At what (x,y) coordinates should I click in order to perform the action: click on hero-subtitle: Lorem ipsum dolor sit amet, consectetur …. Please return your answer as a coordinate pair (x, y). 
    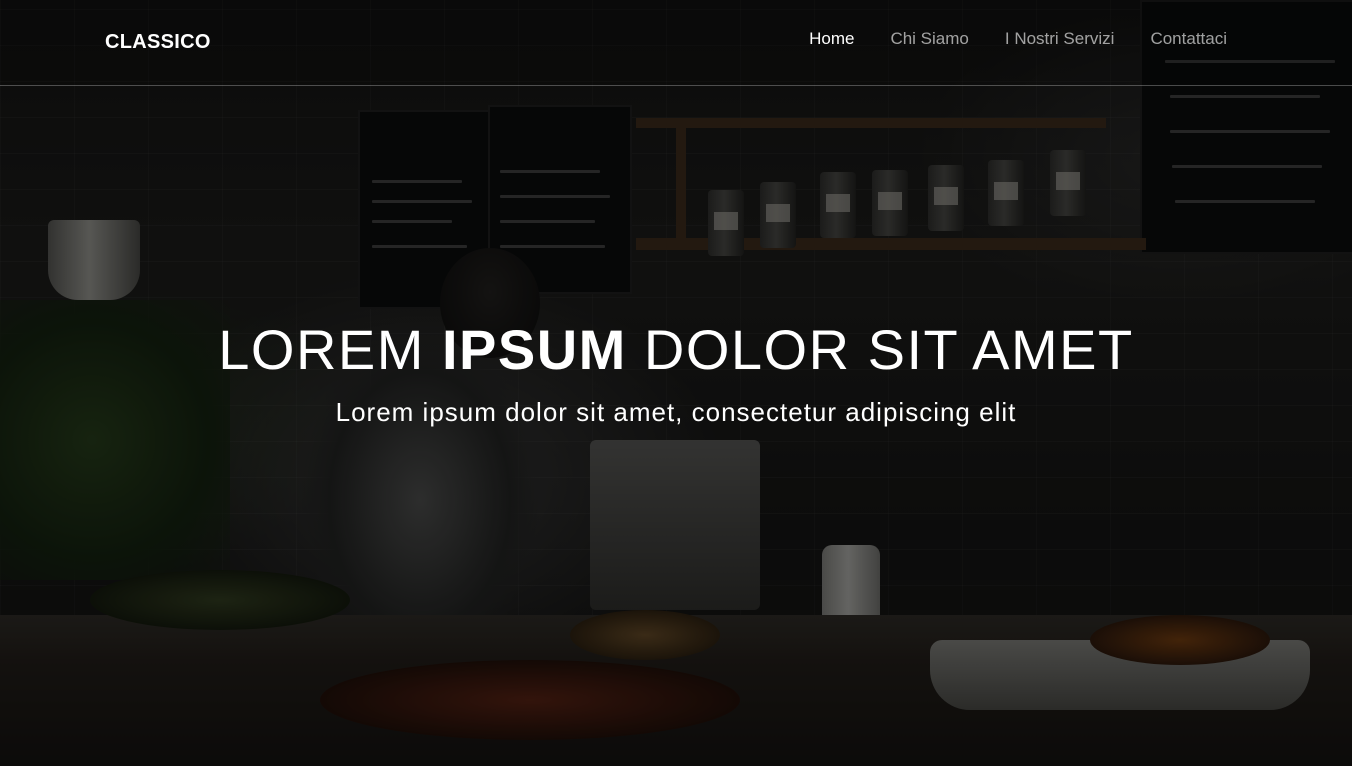
    Looking at the image, I should click on (676, 412).